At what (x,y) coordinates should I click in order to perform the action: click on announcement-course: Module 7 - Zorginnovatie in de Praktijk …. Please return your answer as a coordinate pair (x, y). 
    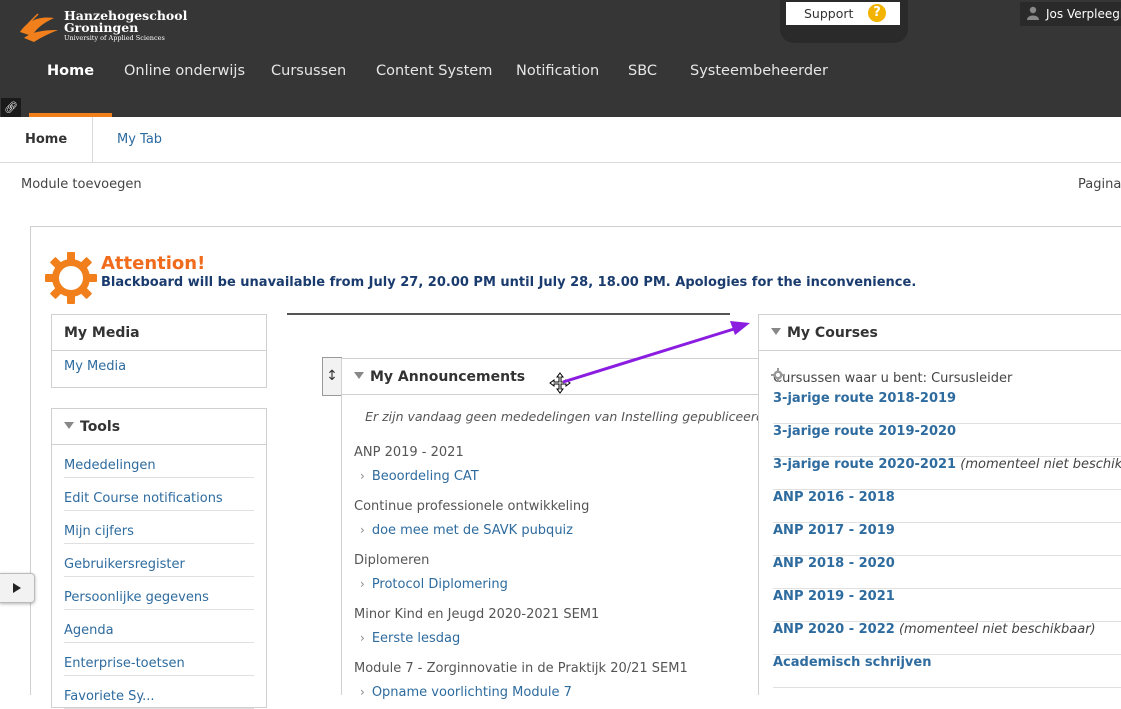
    Looking at the image, I should click on (521, 668).